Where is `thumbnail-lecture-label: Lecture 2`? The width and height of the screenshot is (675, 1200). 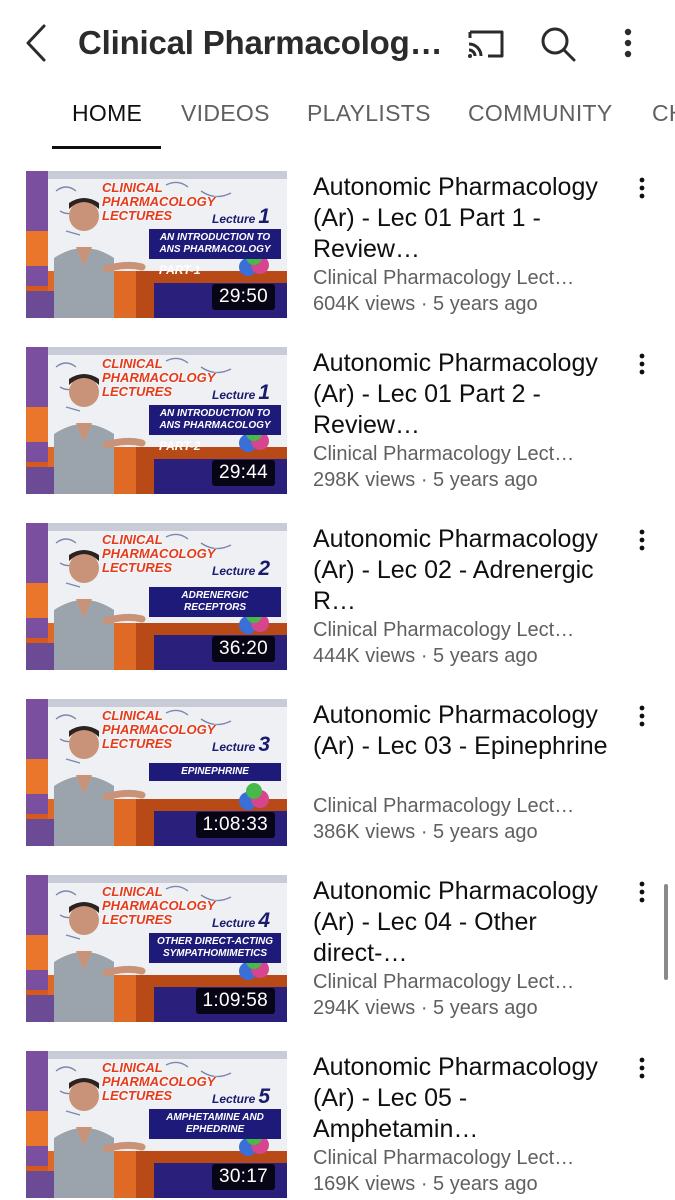 thumbnail-lecture-label: Lecture 2 is located at coordinates (241, 569).